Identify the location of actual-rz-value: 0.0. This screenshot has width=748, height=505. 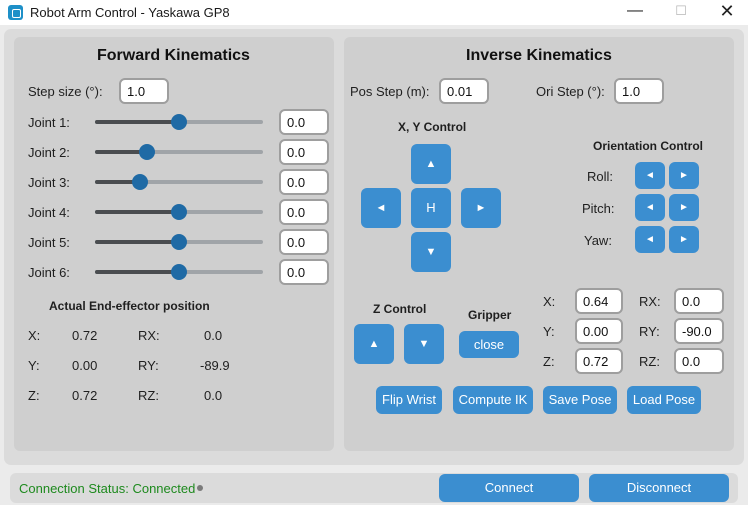
(213, 395).